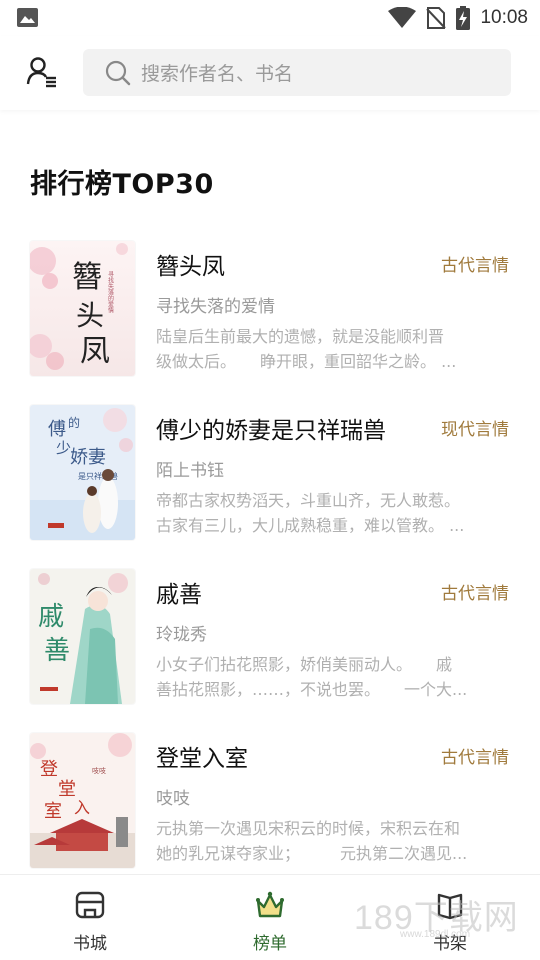  I want to click on svg-text: 室, so click(53, 811).